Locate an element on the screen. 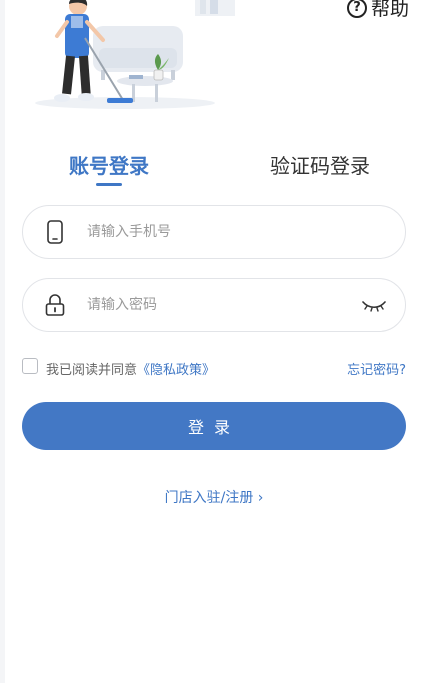 This screenshot has height=683, width=423. question-circle-icon: ? is located at coordinates (356, 9).